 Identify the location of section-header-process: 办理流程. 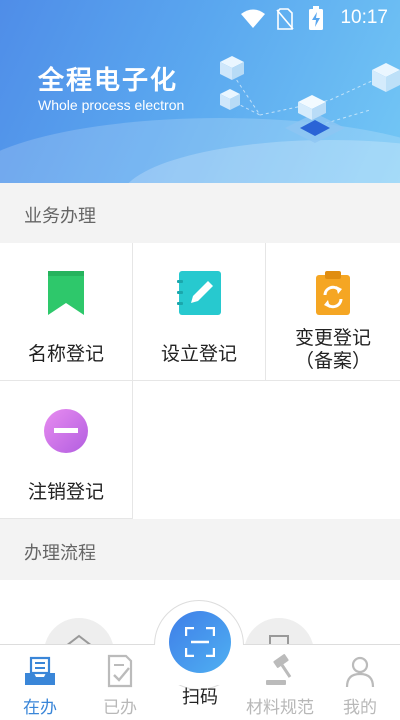
(200, 550).